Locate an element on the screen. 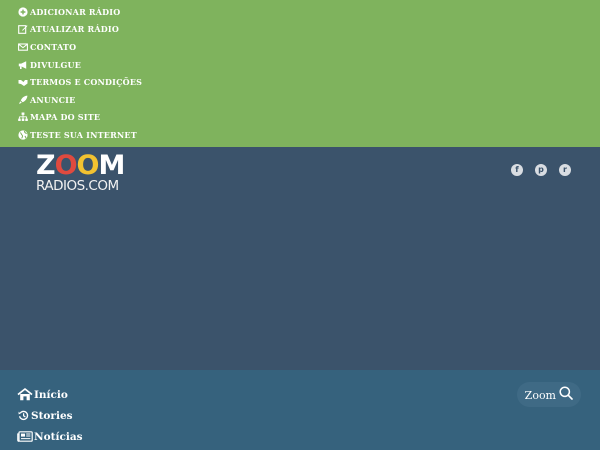 The height and width of the screenshot is (450, 600). top-menu-item-label: ANUNCIE is located at coordinates (53, 99).